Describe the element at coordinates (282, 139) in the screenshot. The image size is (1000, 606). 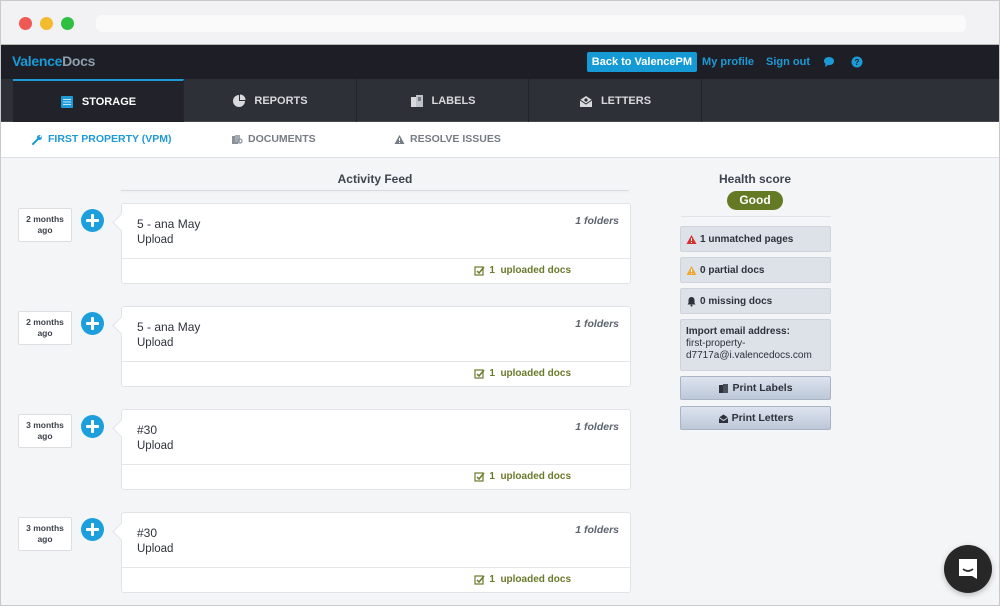
I see `subtab-documents-label: DOCUMENTS` at that location.